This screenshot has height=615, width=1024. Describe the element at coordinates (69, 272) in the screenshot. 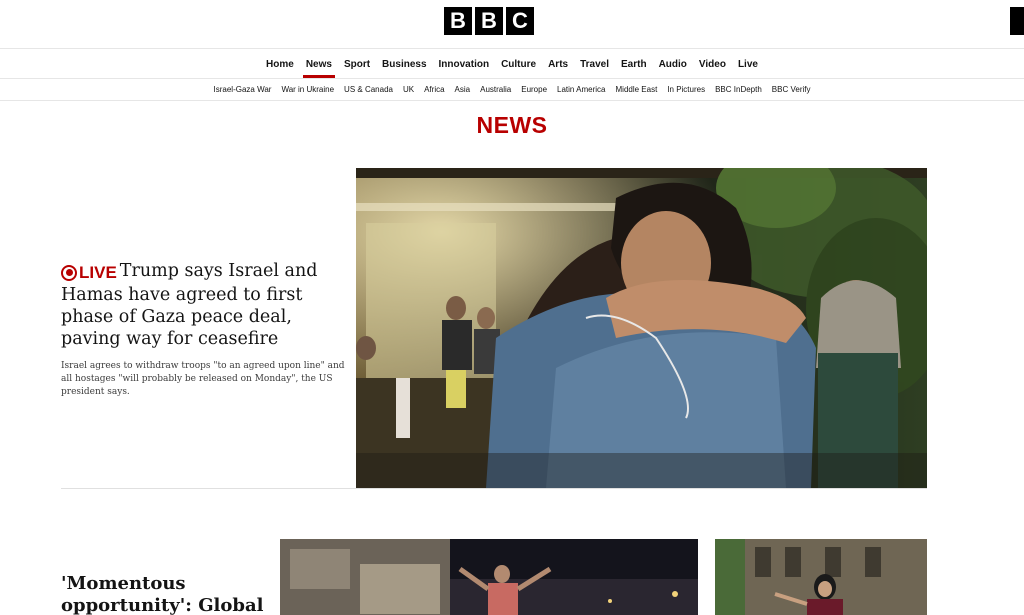

I see `live-icon` at that location.